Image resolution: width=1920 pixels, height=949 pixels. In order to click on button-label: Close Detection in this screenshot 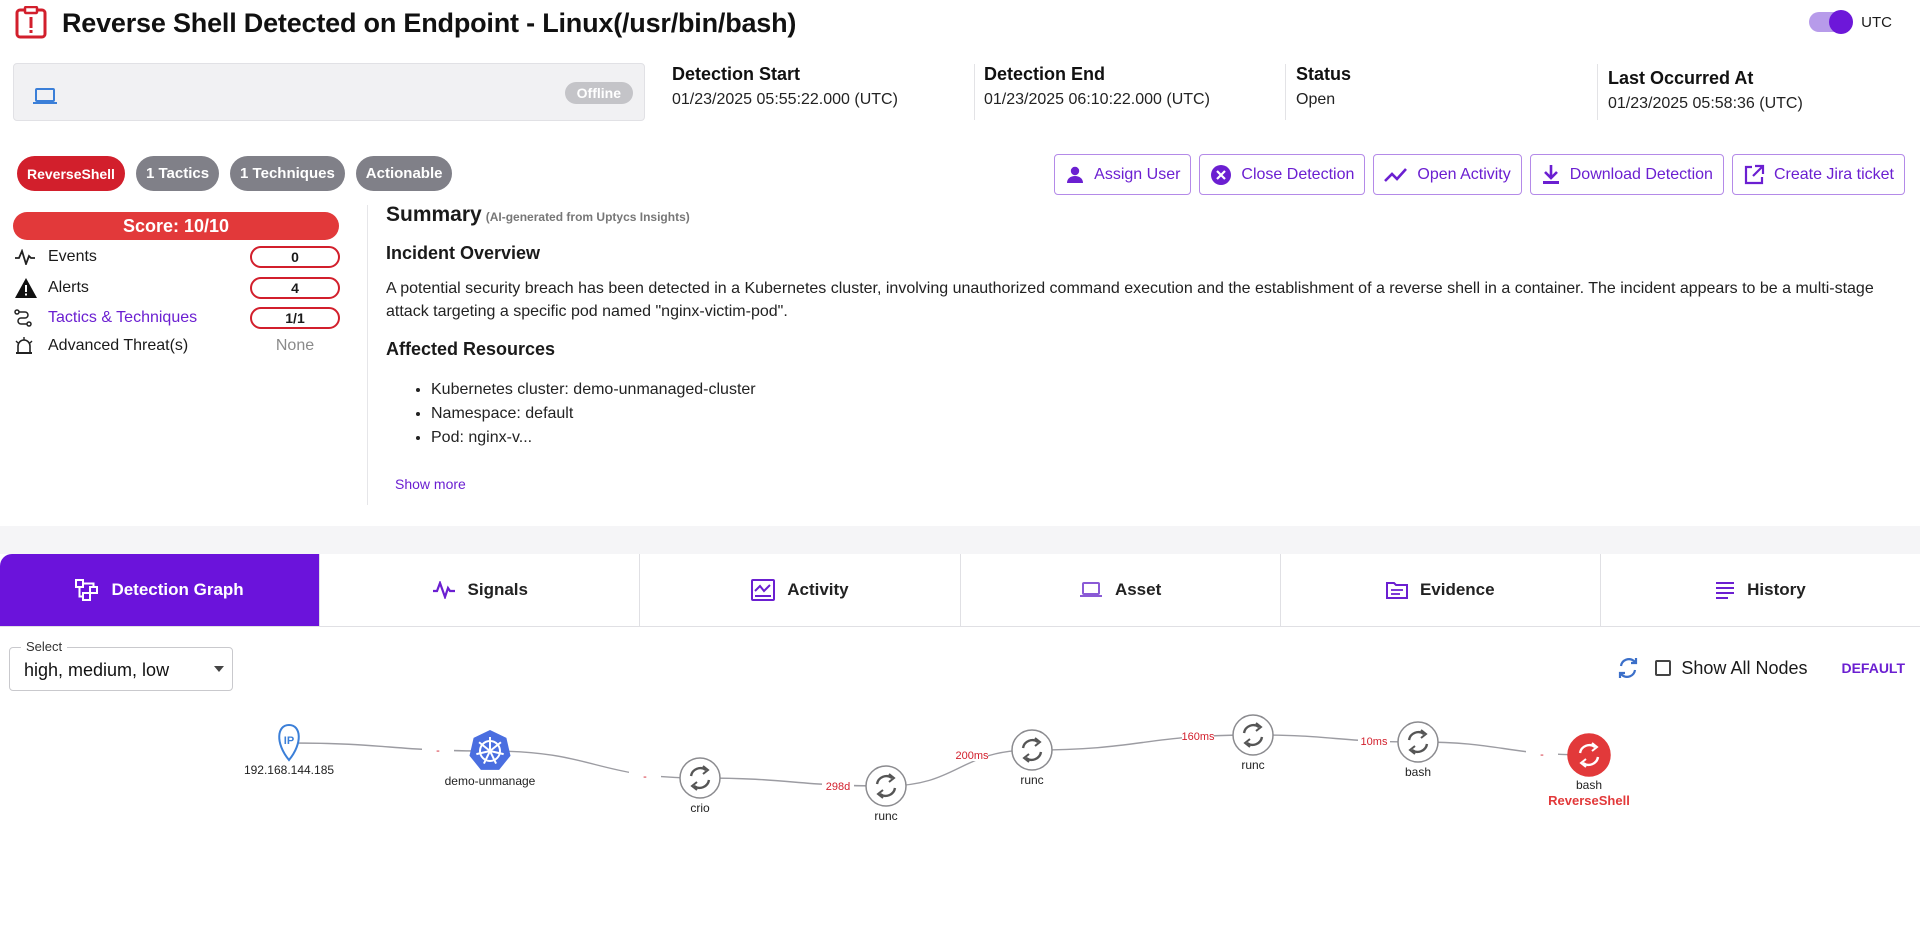, I will do `click(1298, 174)`.